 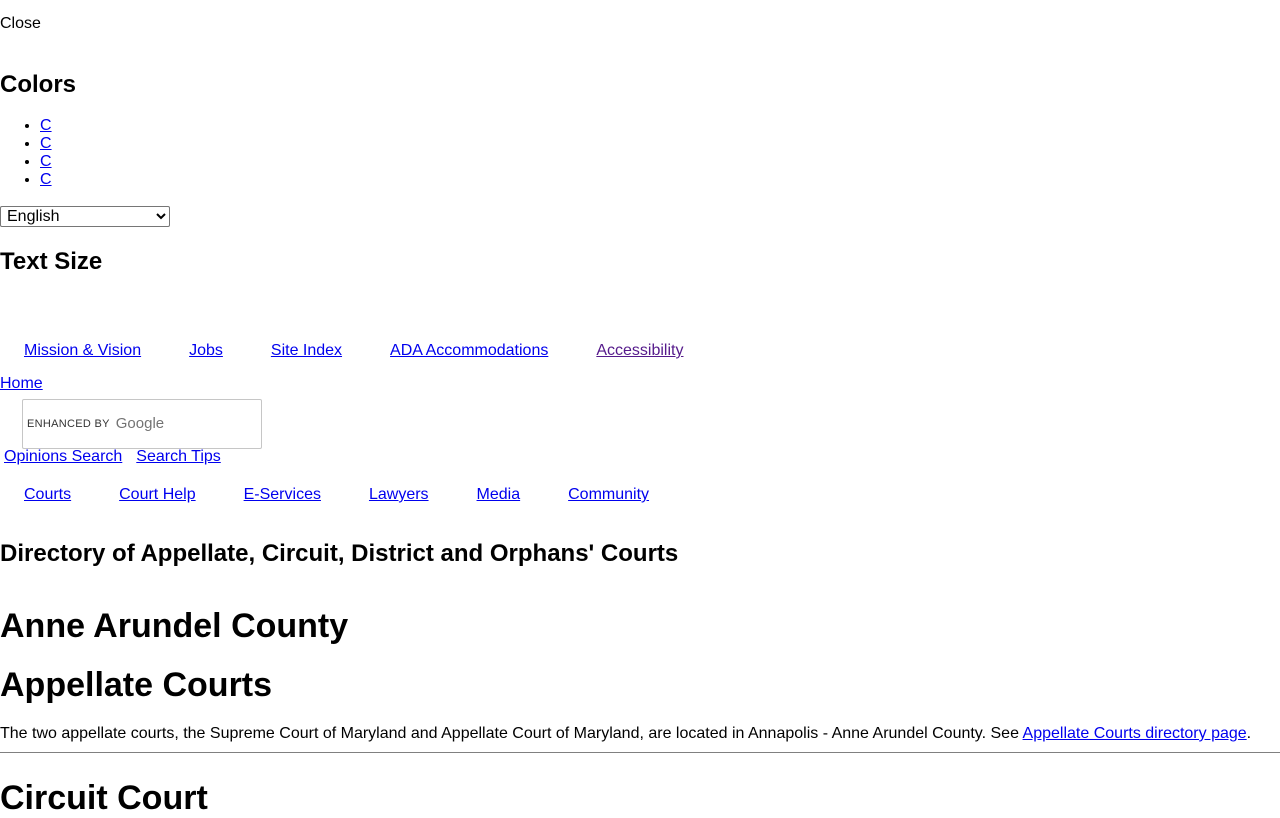 I want to click on close-image: Close, so click(x=20, y=24).